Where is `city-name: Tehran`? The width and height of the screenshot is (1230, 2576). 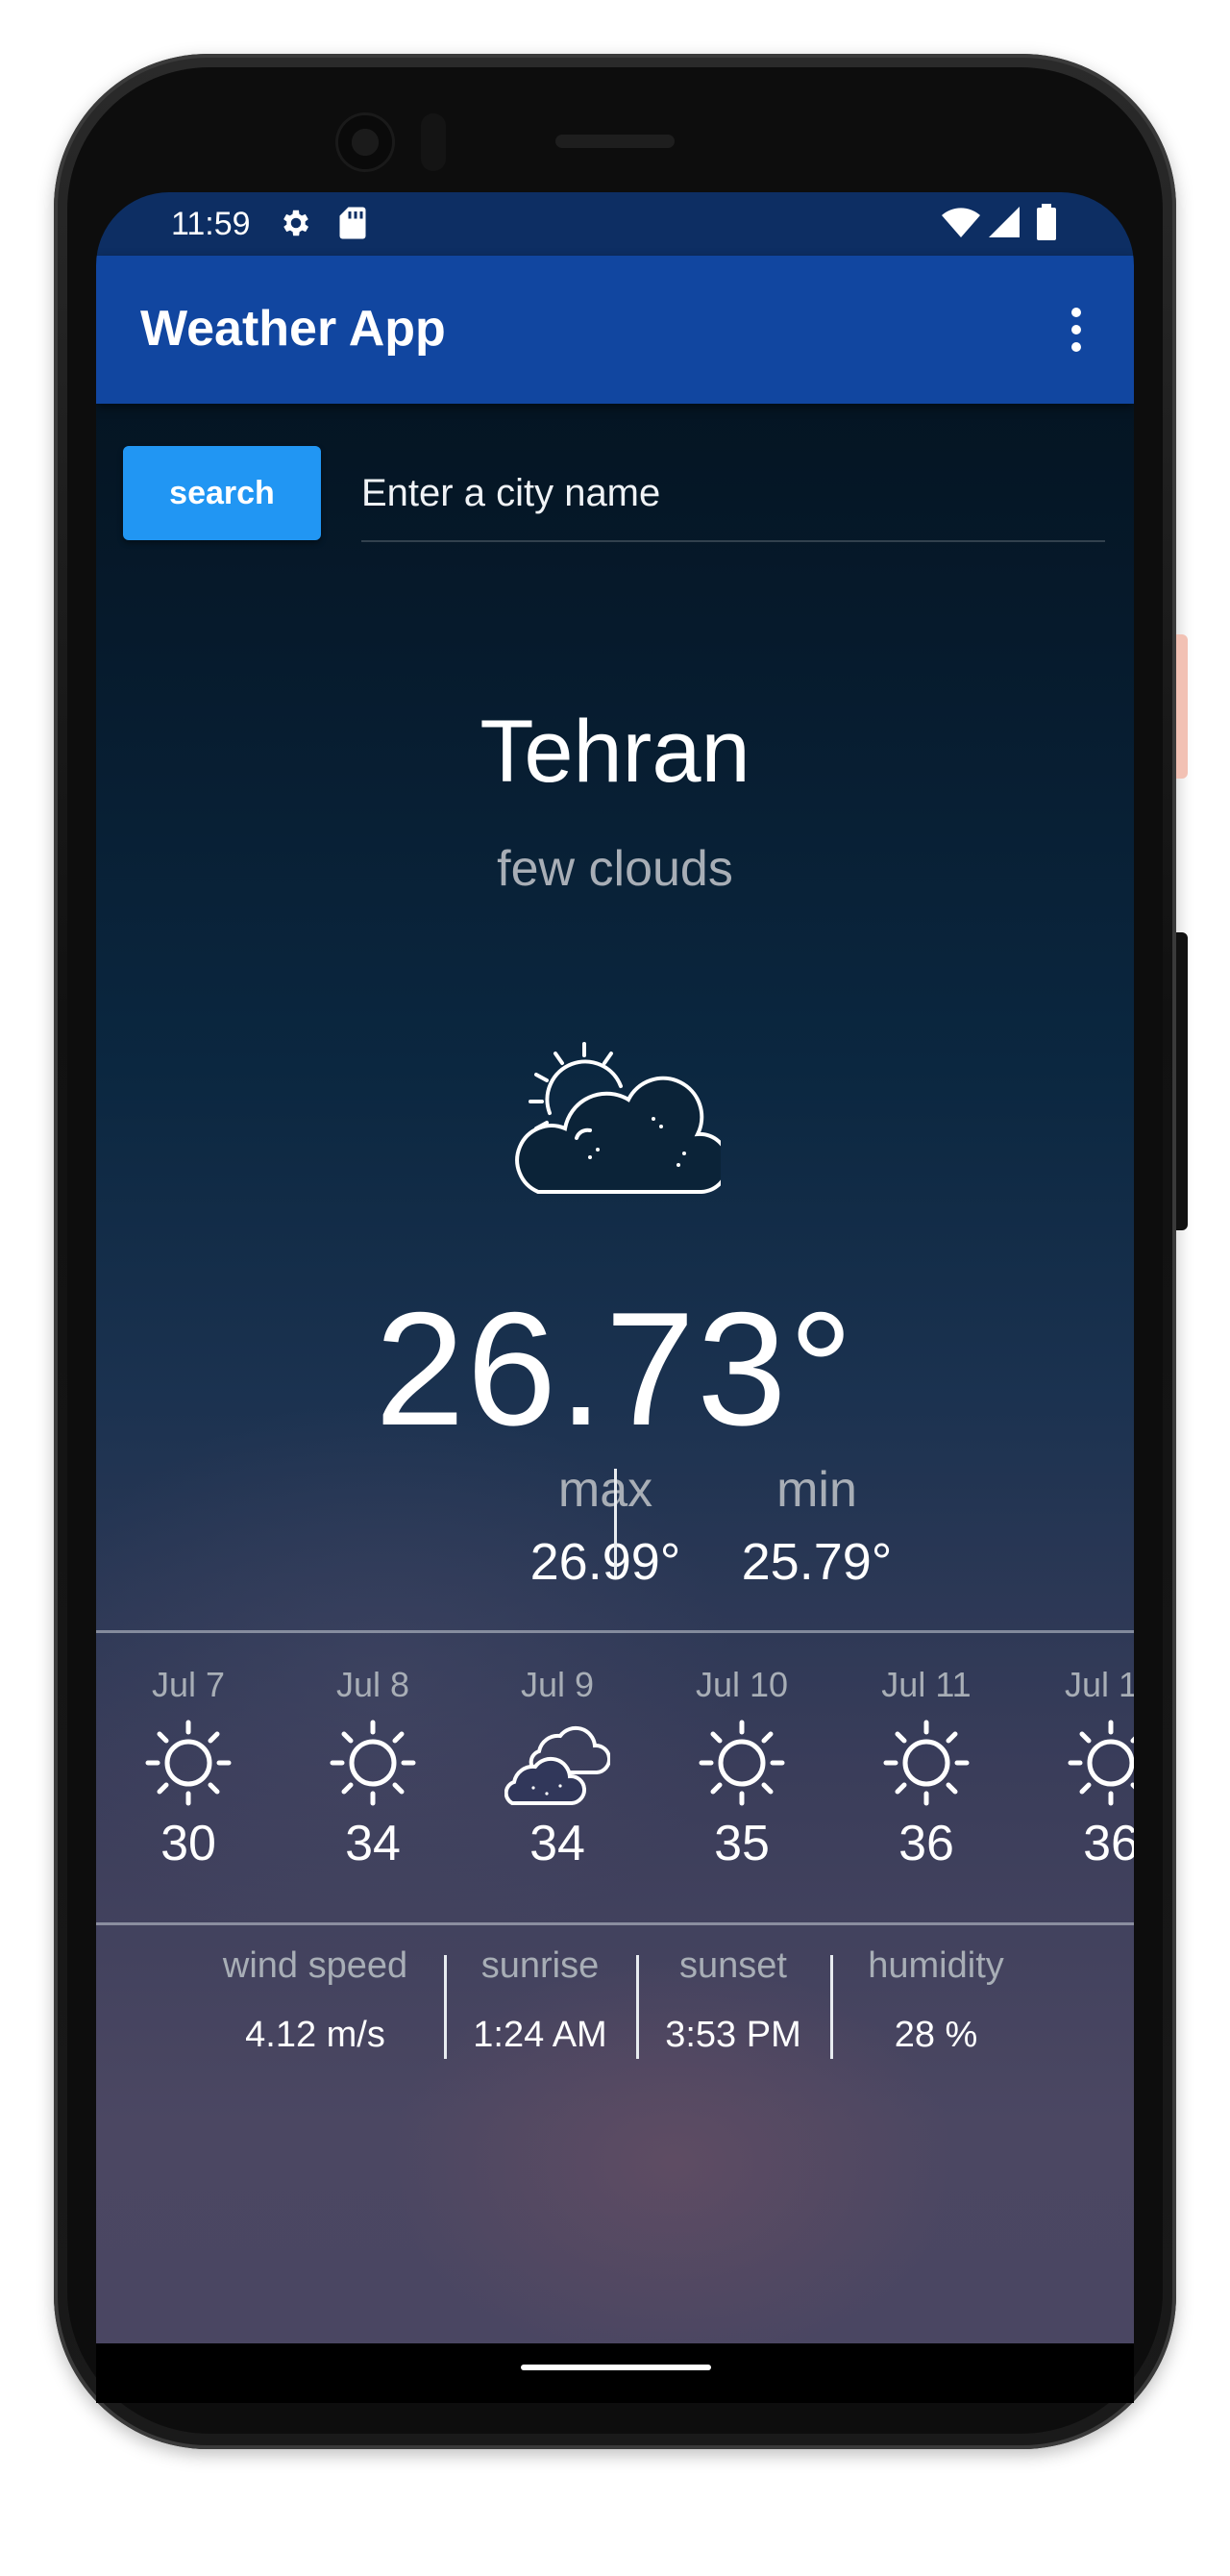
city-name: Tehran is located at coordinates (615, 752).